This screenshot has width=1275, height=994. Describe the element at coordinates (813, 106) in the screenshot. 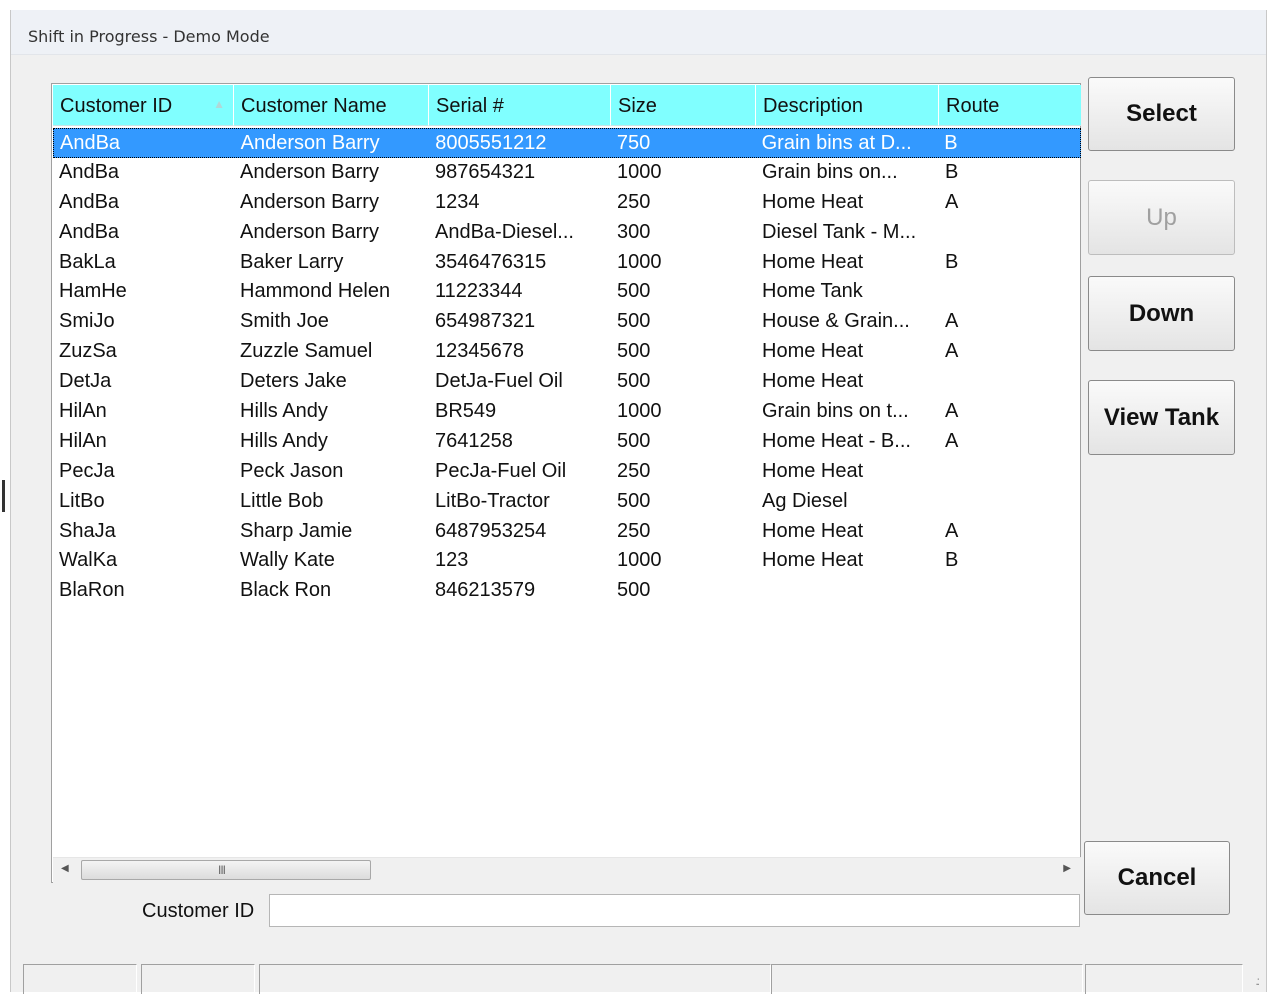

I see `column-header-label: Description` at that location.